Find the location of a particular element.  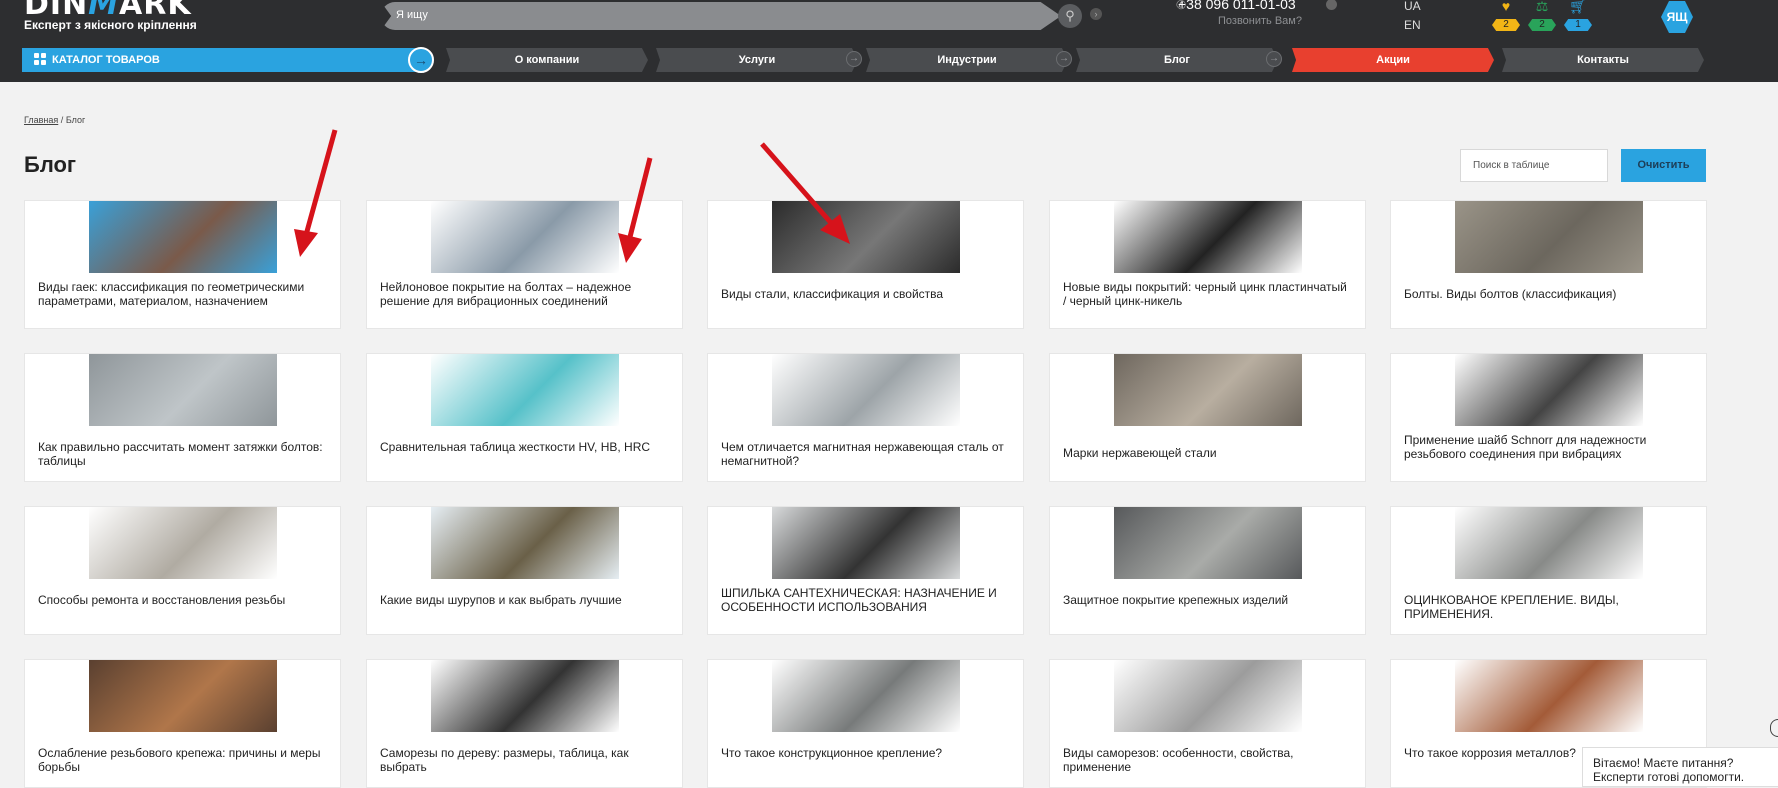

blog-card: Какие виды шурупов и как выбрать лучшие is located at coordinates (524, 570).